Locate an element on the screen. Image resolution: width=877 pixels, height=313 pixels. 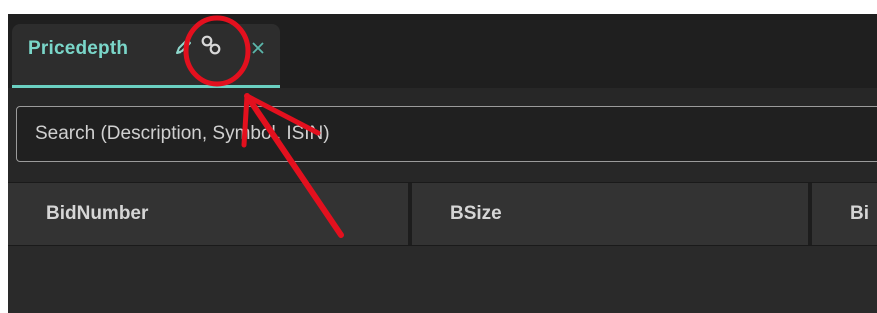
column-header-bi: Bi is located at coordinates (844, 214).